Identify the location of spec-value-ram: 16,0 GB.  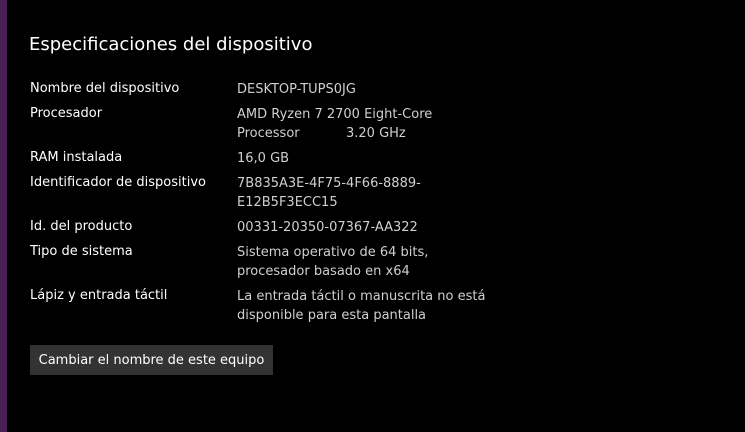
(263, 158).